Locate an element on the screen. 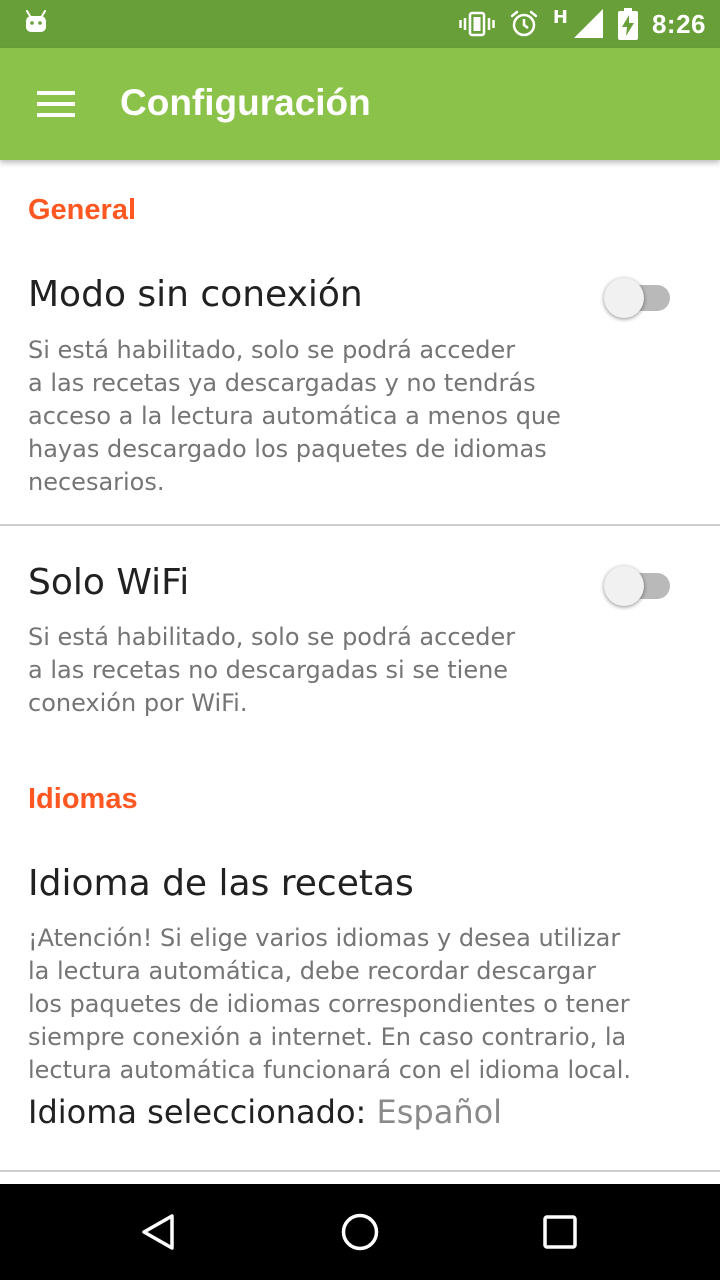  signal-icon is located at coordinates (588, 24).